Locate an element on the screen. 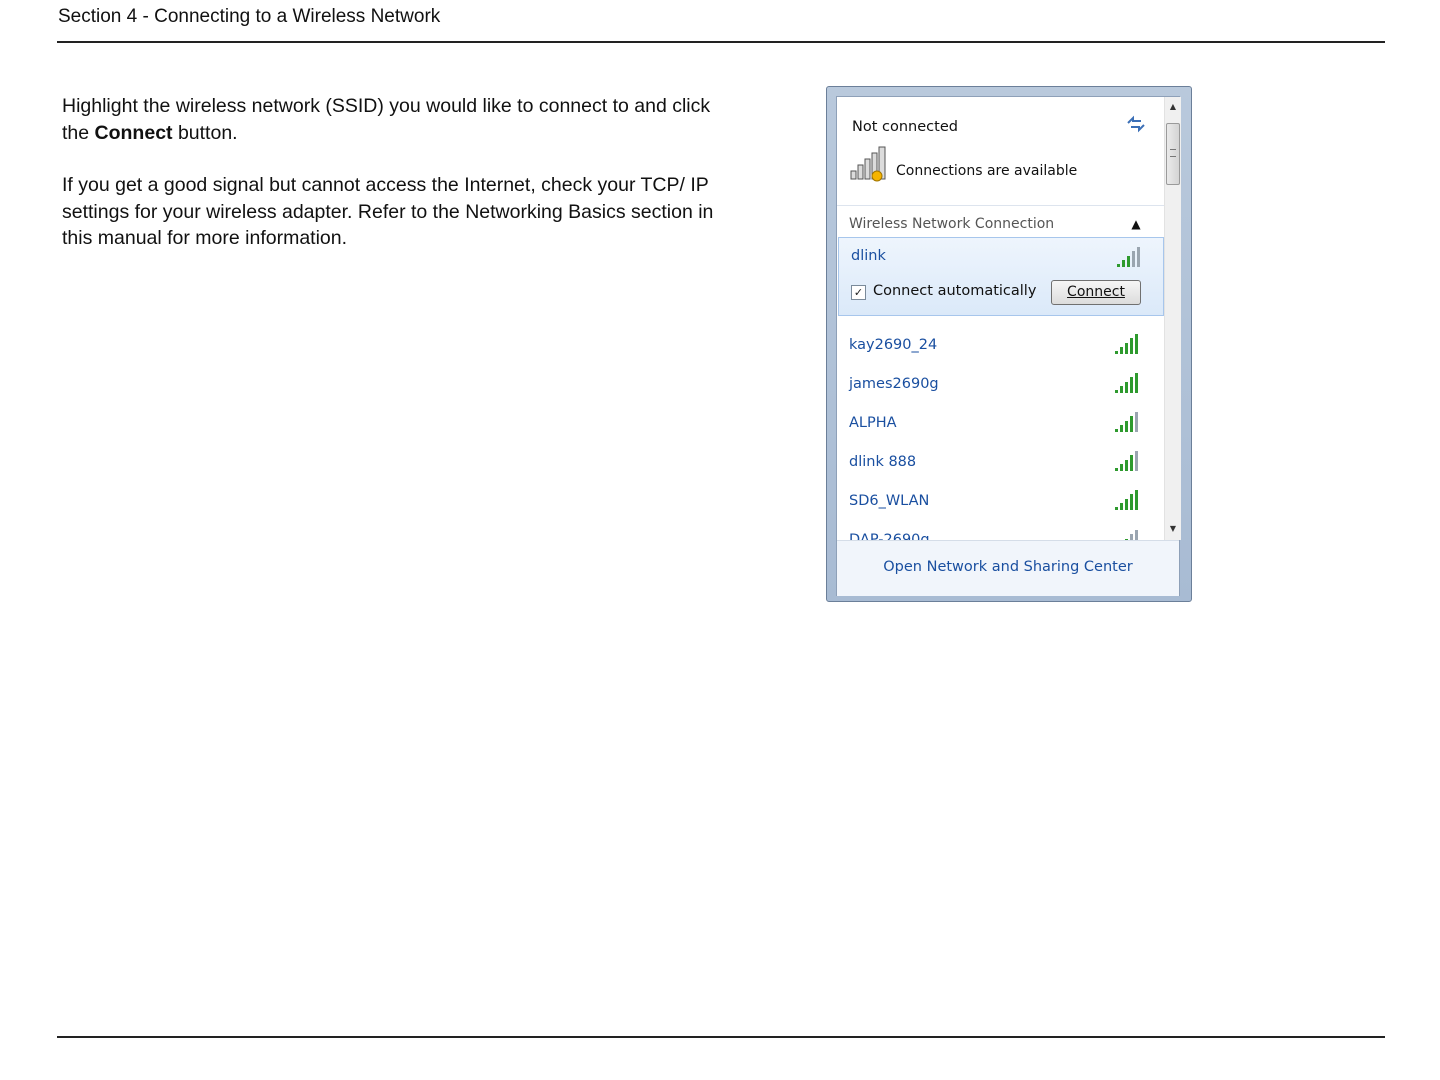 The width and height of the screenshot is (1440, 1080). divider is located at coordinates (1001, 205).